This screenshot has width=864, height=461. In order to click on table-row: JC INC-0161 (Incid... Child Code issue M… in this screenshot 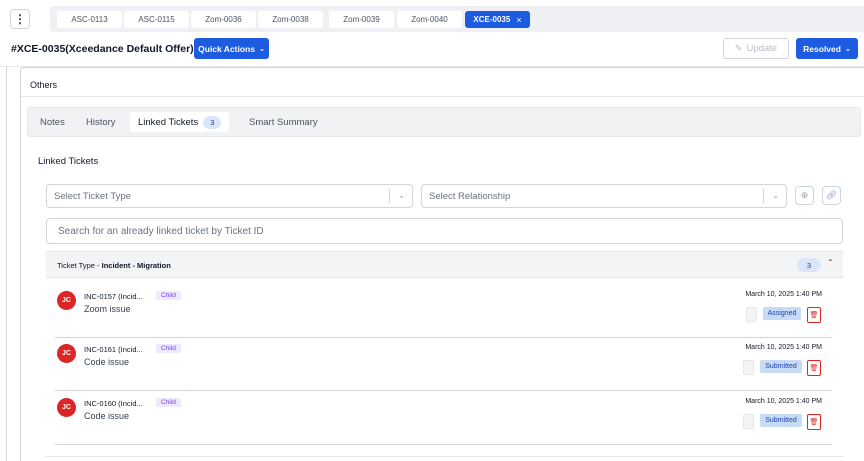, I will do `click(443, 364)`.